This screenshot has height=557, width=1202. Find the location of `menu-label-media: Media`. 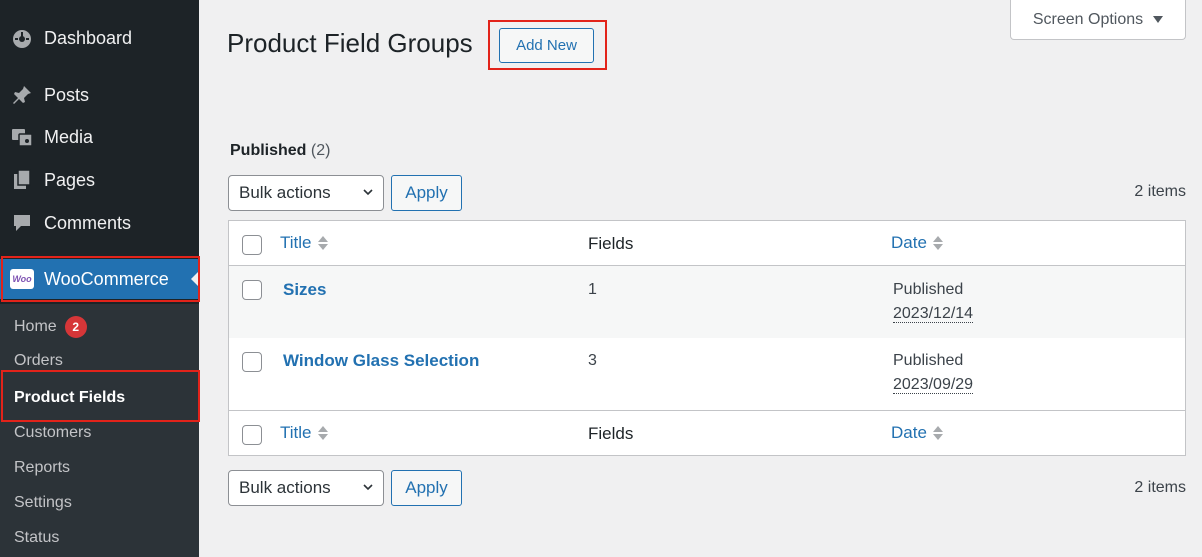

menu-label-media: Media is located at coordinates (69, 136).